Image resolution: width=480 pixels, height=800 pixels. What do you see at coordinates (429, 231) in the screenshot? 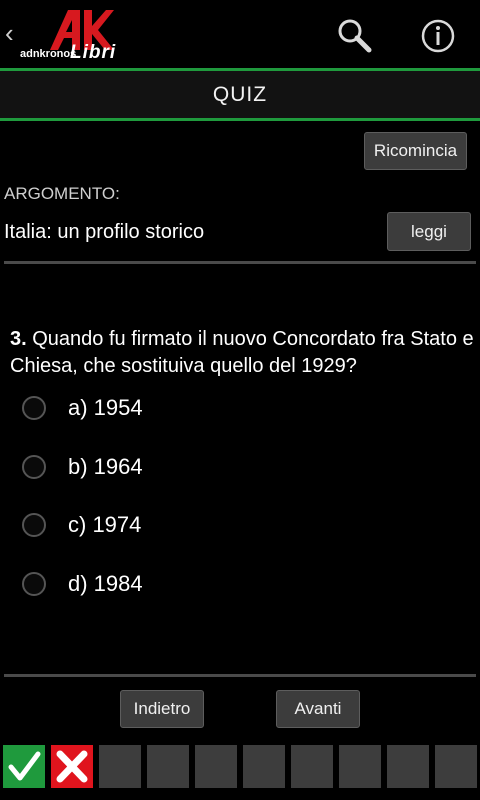
I see `read-button: leggi` at bounding box center [429, 231].